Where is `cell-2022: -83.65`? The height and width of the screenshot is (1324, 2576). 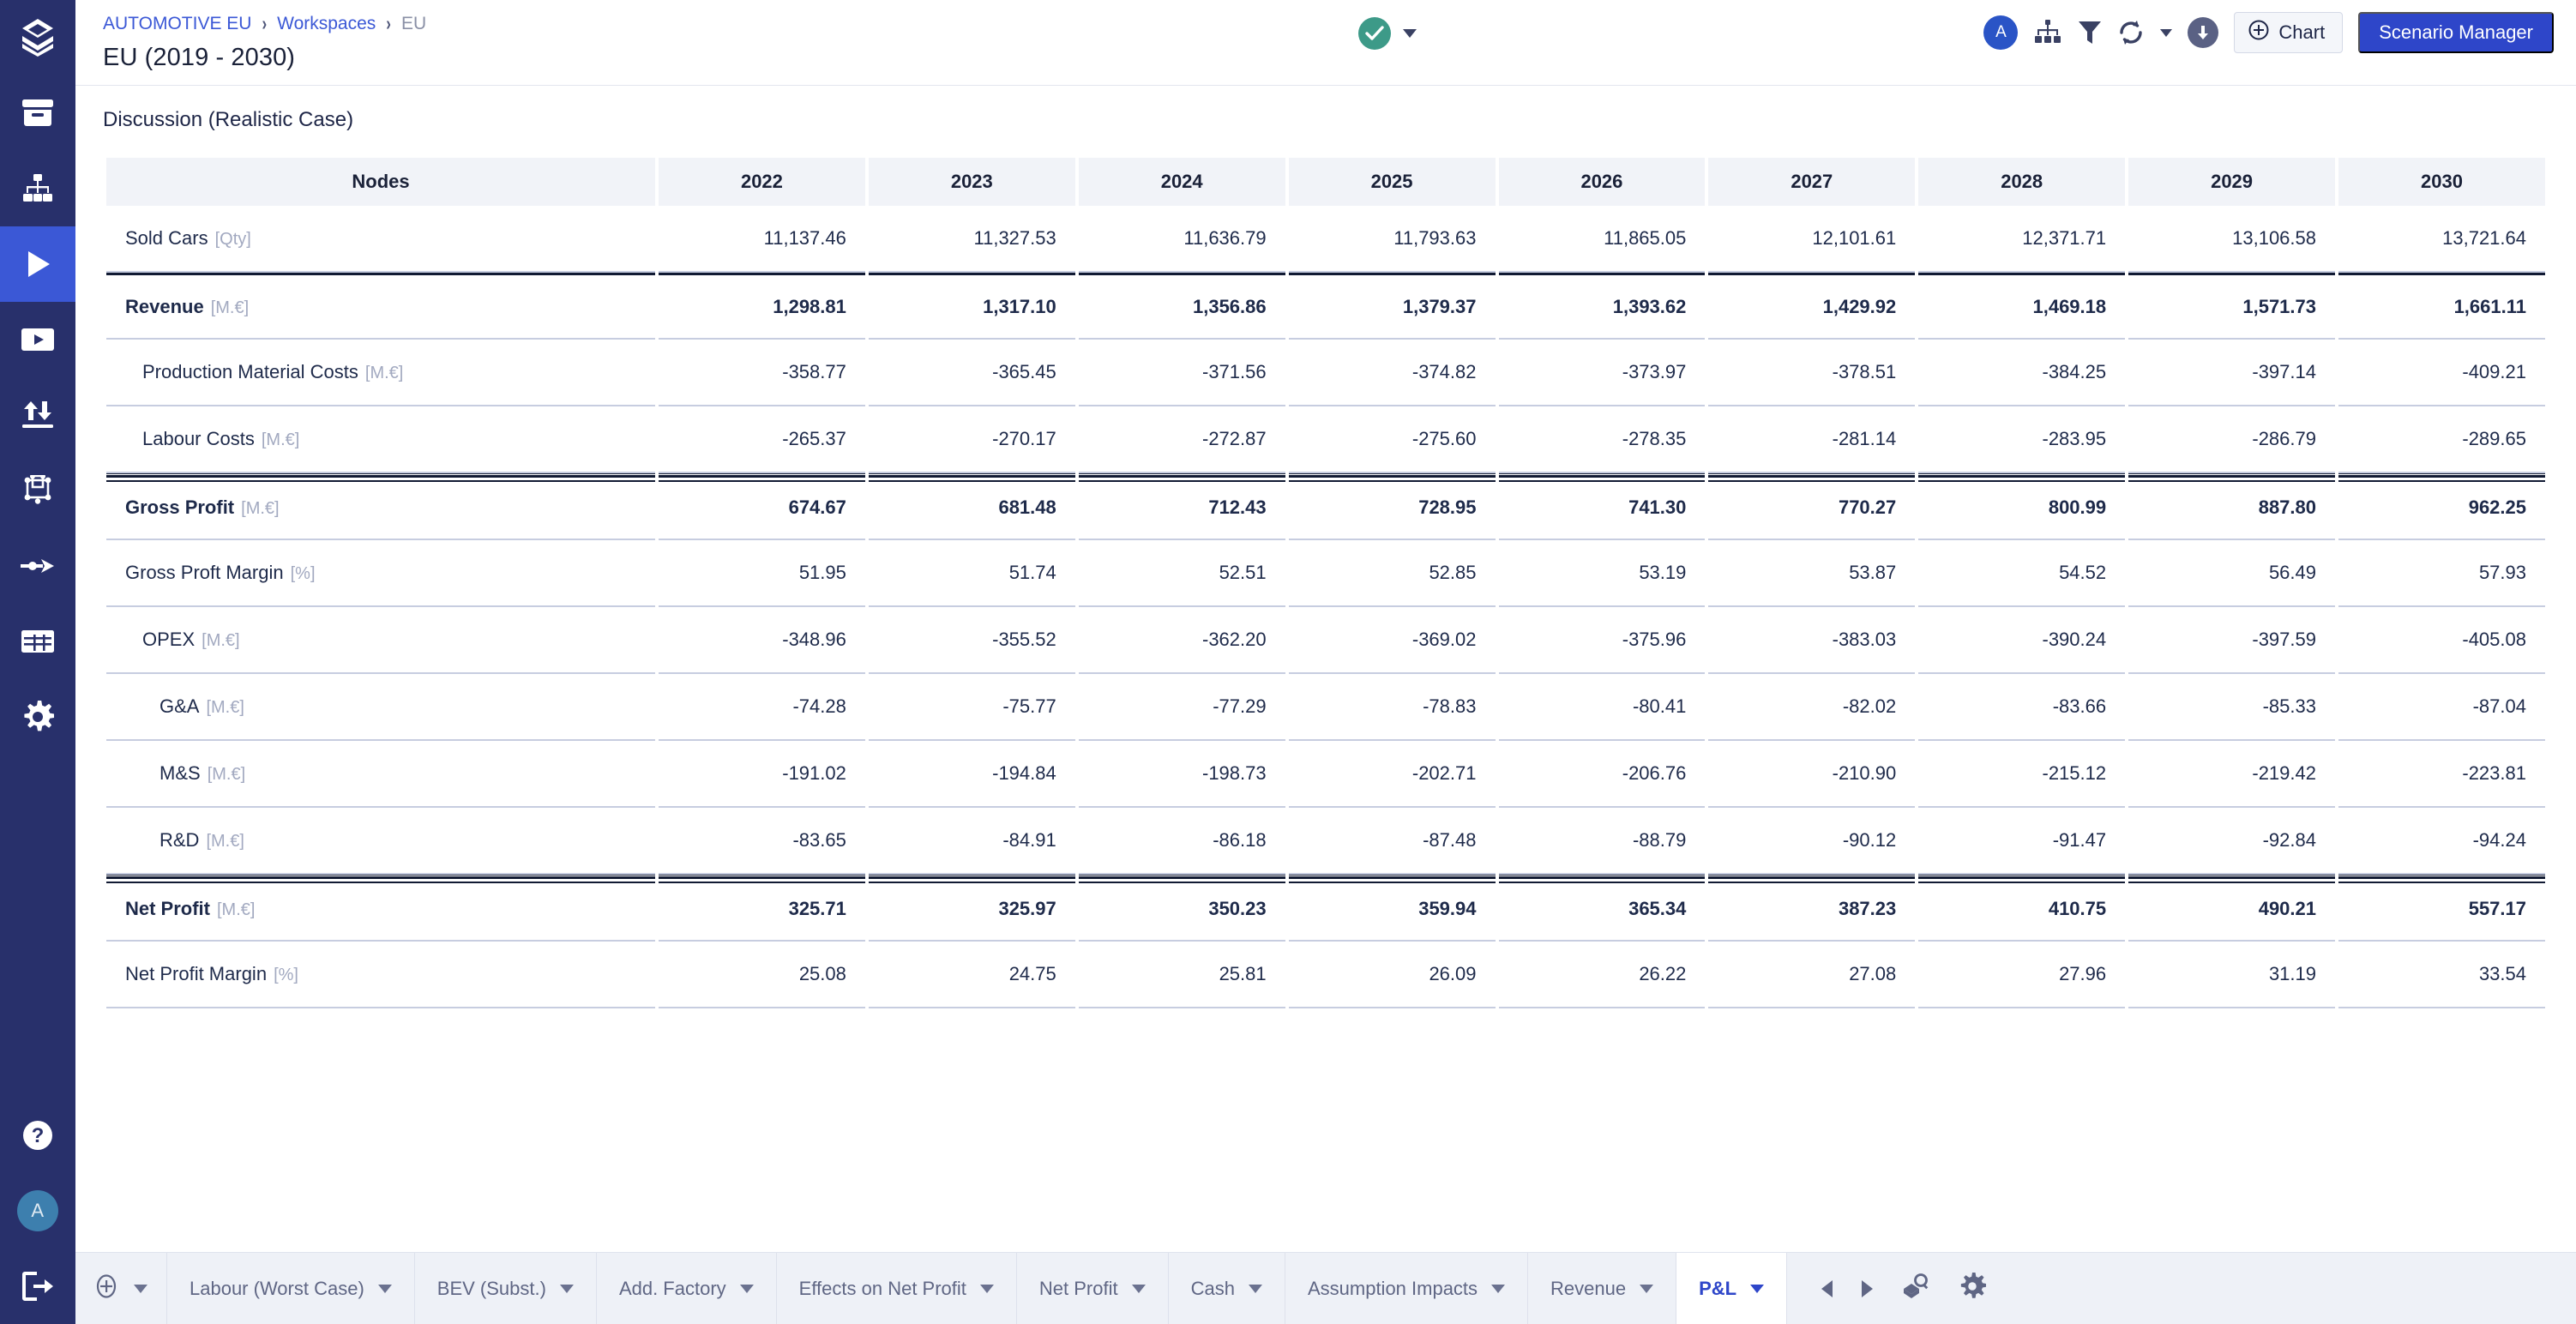 cell-2022: -83.65 is located at coordinates (762, 841).